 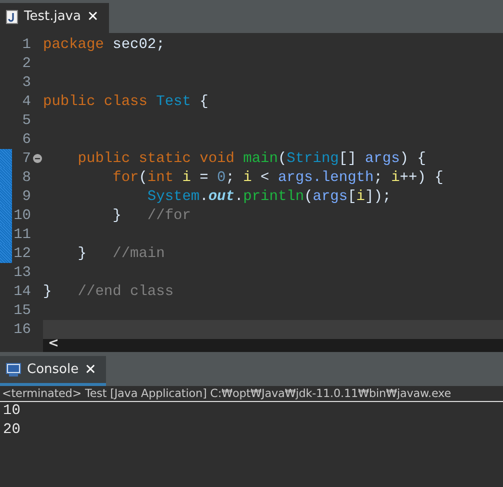 I want to click on line-number: 15, so click(x=21, y=310).